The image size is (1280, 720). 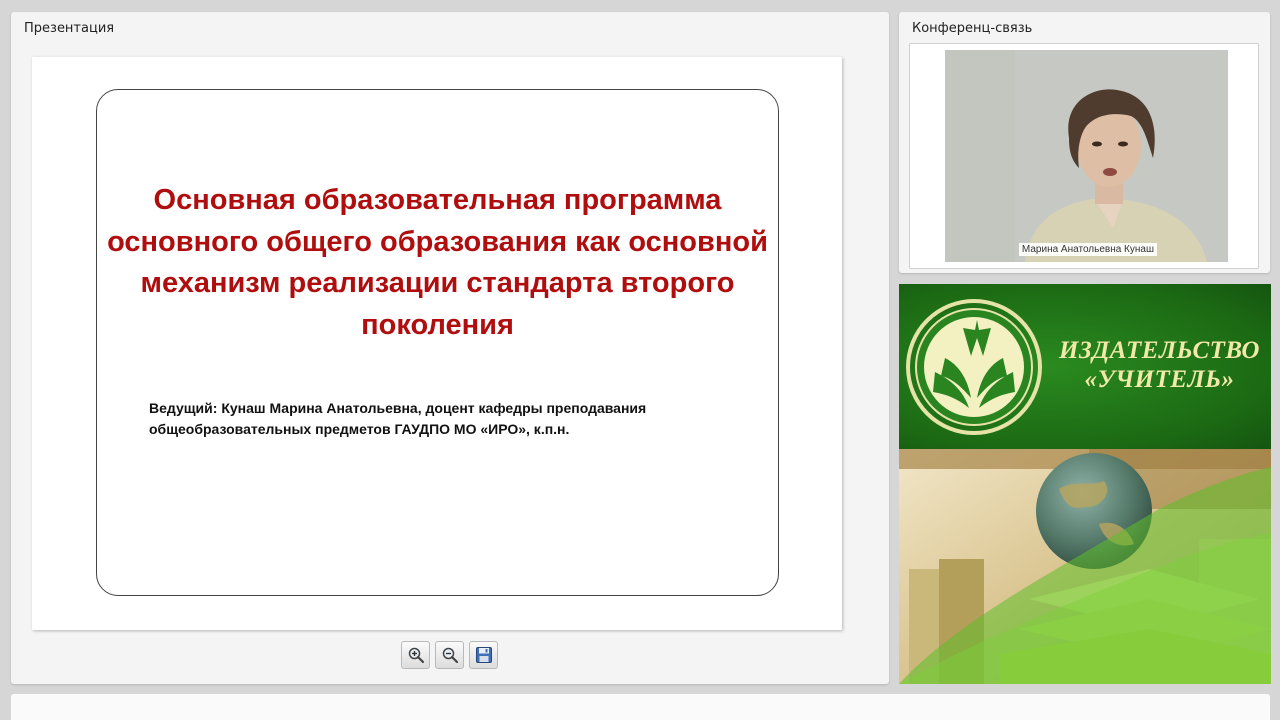 What do you see at coordinates (974, 367) in the screenshot?
I see `publisher-logo-icon` at bounding box center [974, 367].